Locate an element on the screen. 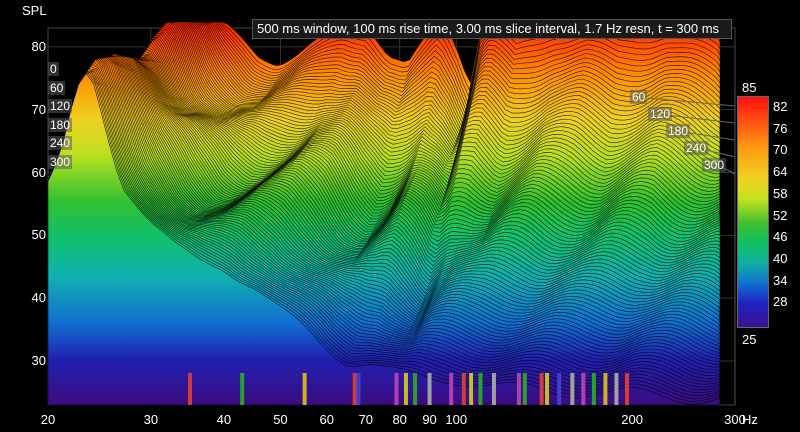 This screenshot has height=432, width=800. x-tick-label: 70 is located at coordinates (366, 419).